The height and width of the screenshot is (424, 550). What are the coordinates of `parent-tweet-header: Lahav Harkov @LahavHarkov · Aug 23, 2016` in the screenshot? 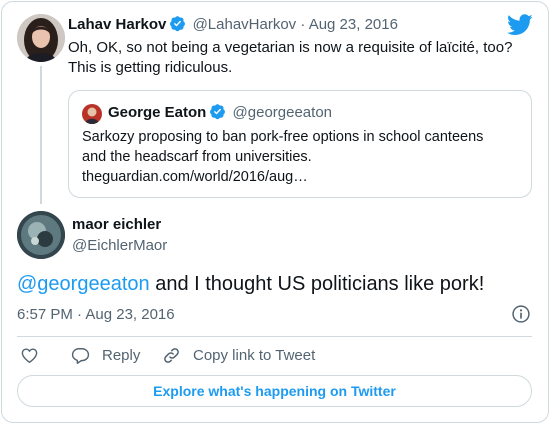 It's located at (233, 25).